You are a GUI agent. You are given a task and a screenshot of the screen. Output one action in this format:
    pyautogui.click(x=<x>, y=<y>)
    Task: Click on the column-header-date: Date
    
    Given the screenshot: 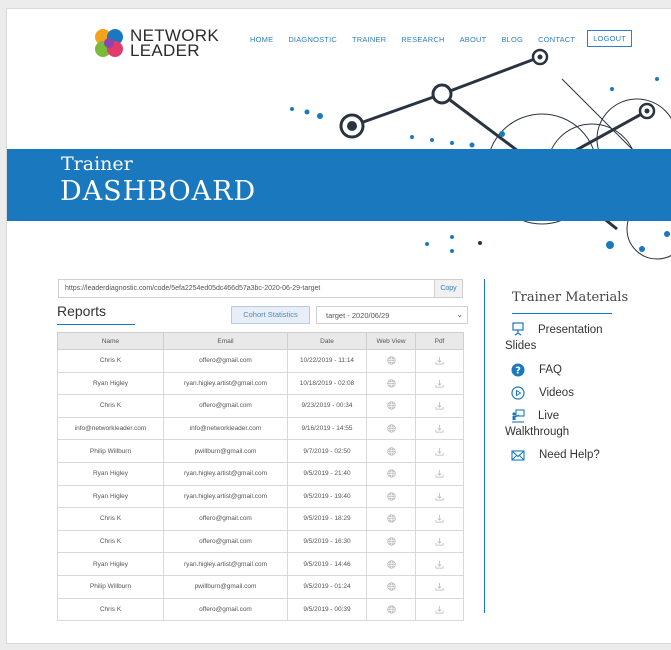 What is the action you would take?
    pyautogui.click(x=327, y=341)
    